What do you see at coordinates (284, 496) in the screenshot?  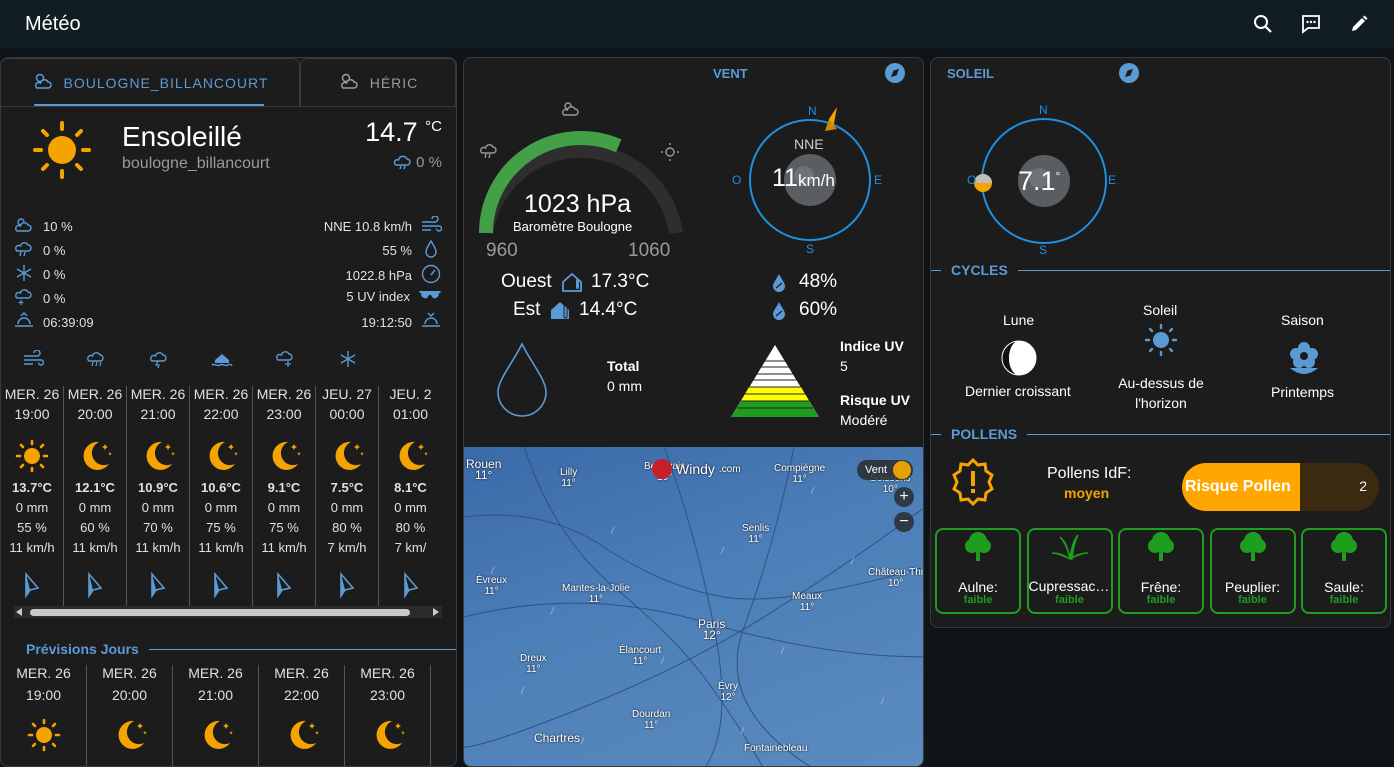 I see `hourly-column: MER. 26 23:00 9.1°C 0 mm 75 % 11 km/h` at bounding box center [284, 496].